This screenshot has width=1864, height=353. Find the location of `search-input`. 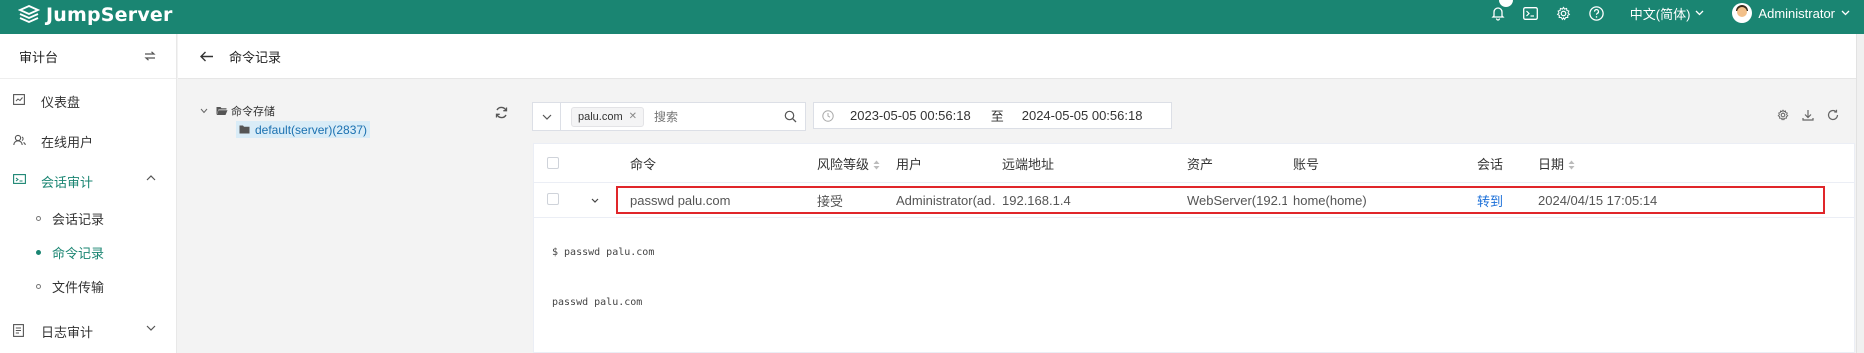

search-input is located at coordinates (714, 116).